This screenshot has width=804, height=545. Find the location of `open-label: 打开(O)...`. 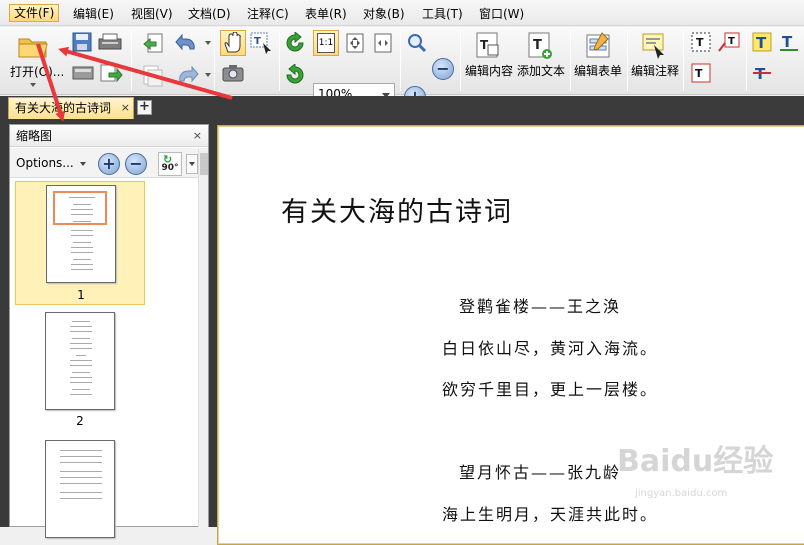

open-label: 打开(O)... is located at coordinates (37, 71).